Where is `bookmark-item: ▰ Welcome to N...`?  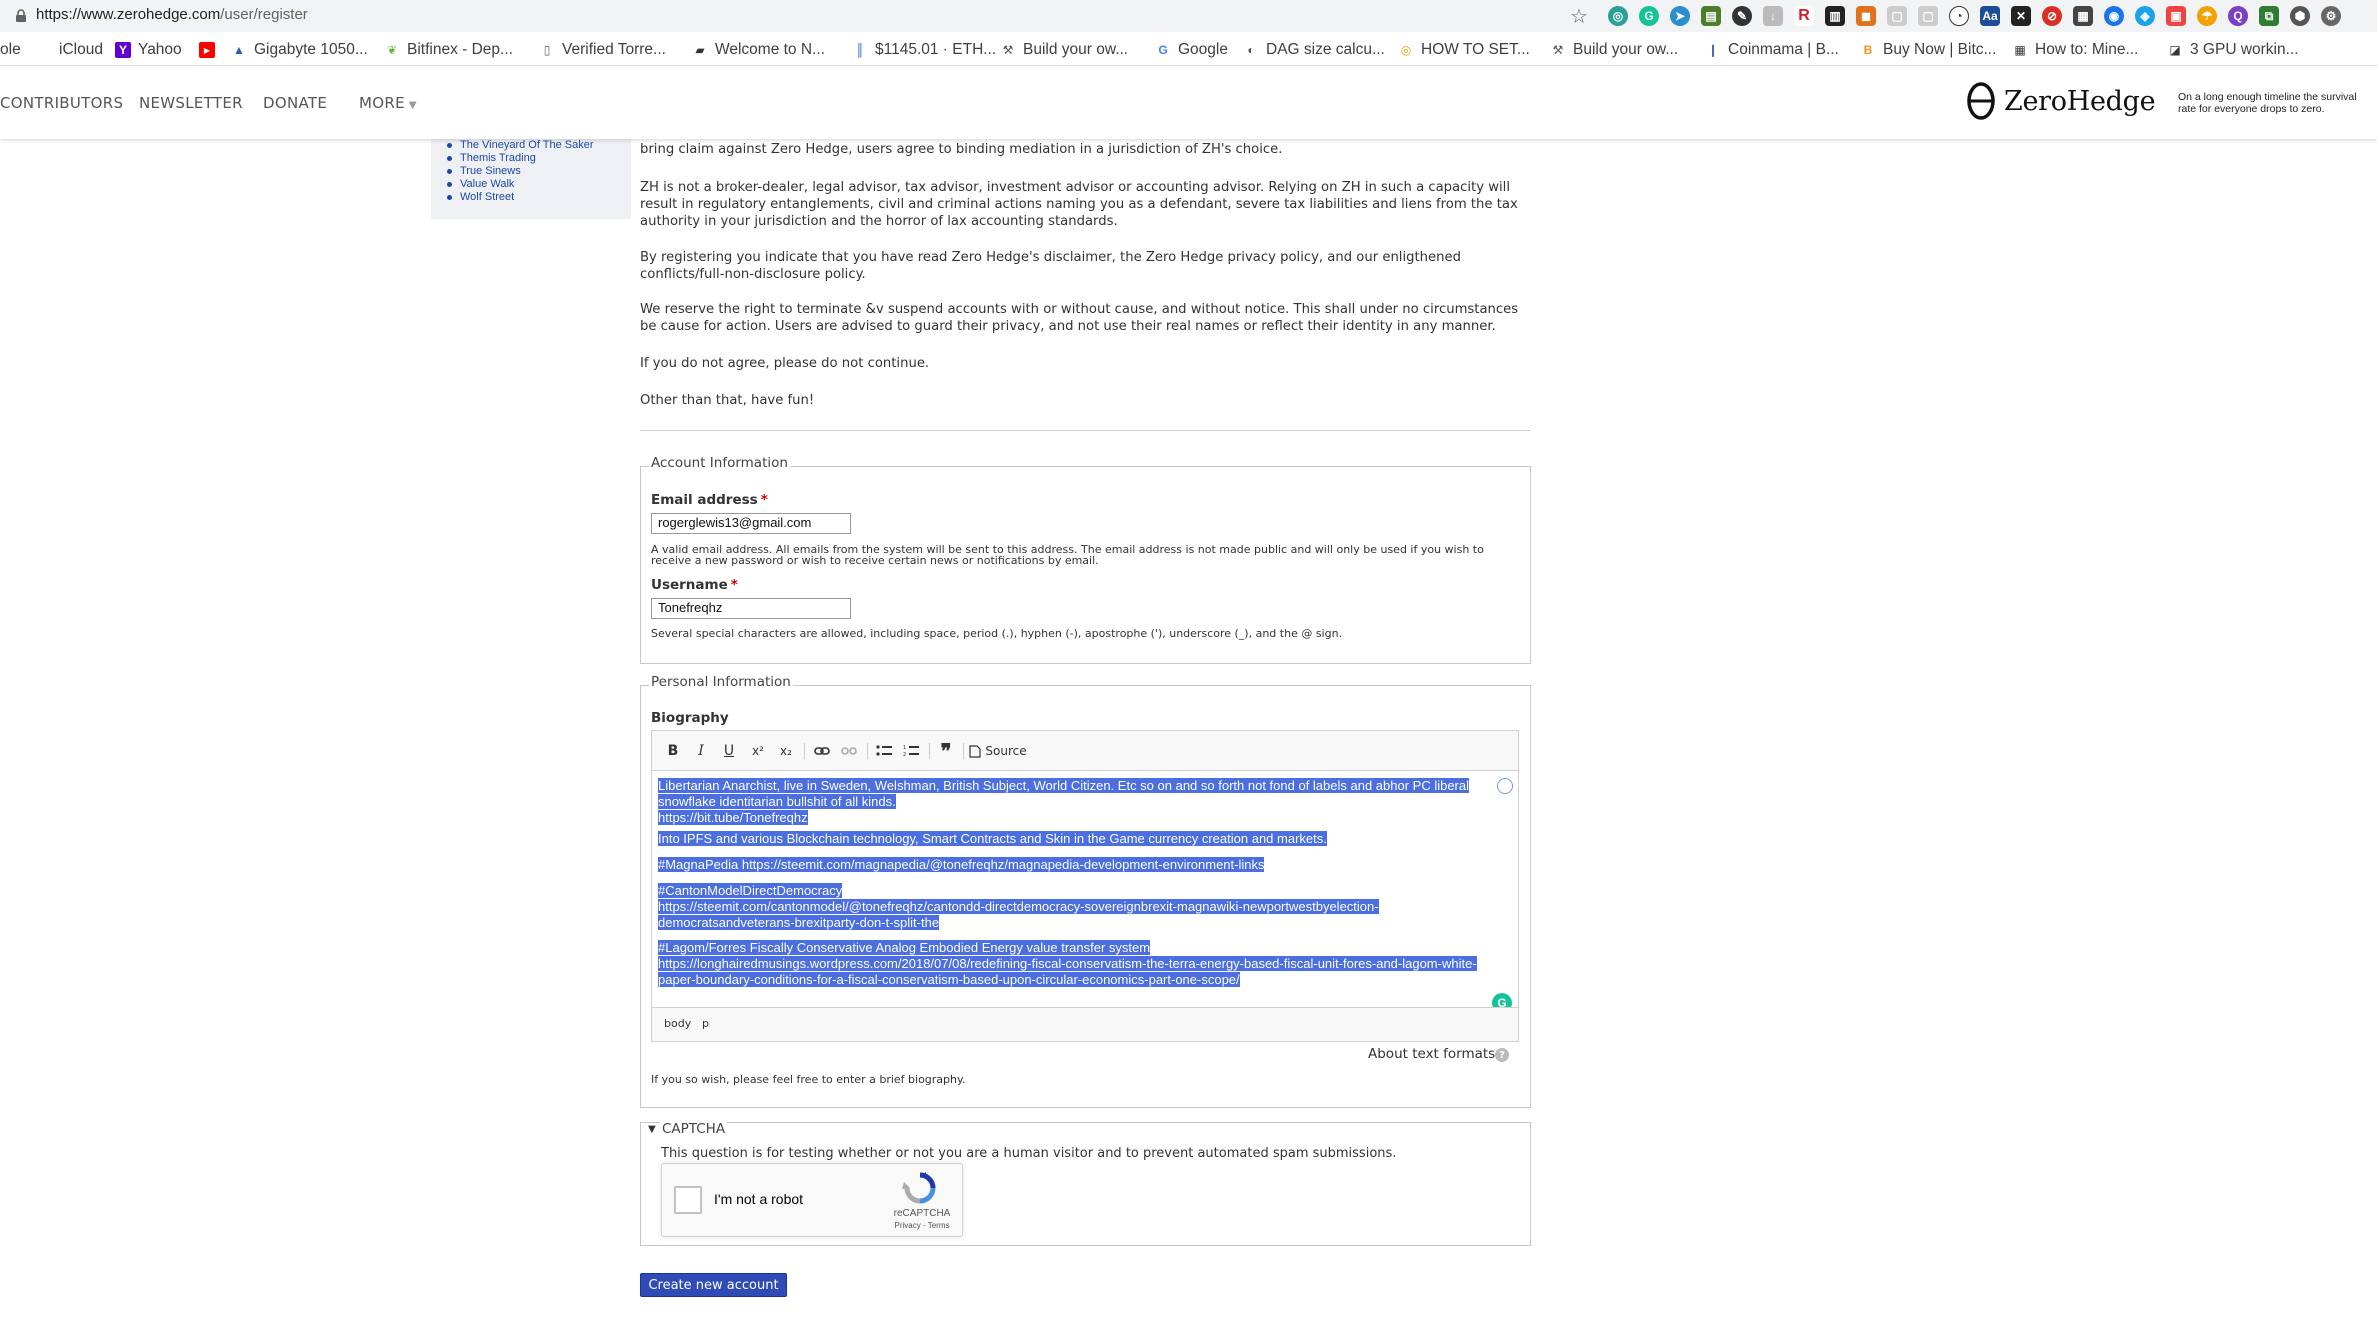 bookmark-item: ▰ Welcome to N... is located at coordinates (758, 50).